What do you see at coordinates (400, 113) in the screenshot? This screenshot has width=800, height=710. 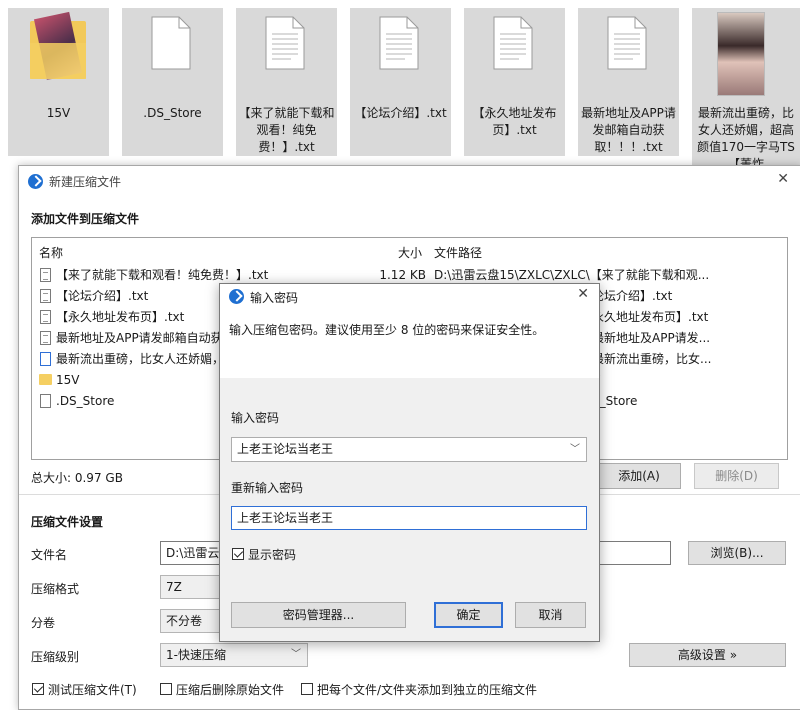 I see `desktop-file-label: 【论坛介绍】.txt` at bounding box center [400, 113].